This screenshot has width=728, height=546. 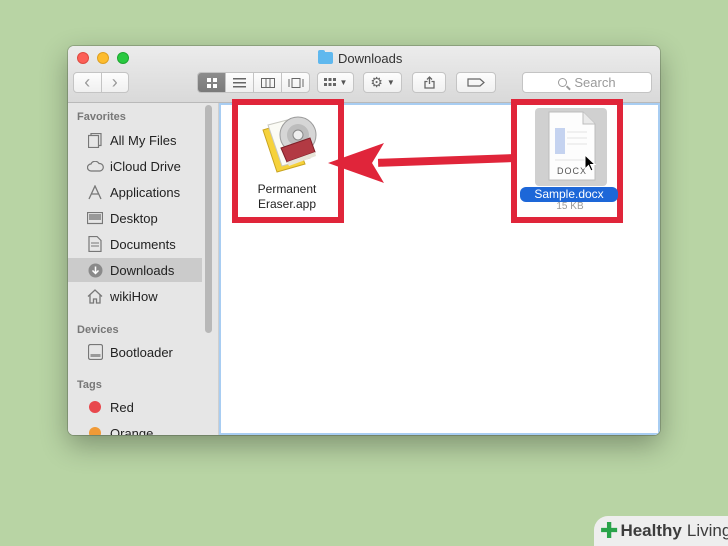 I want to click on sidebar-item-icloud-drive: iCloud Drive, so click(x=135, y=166).